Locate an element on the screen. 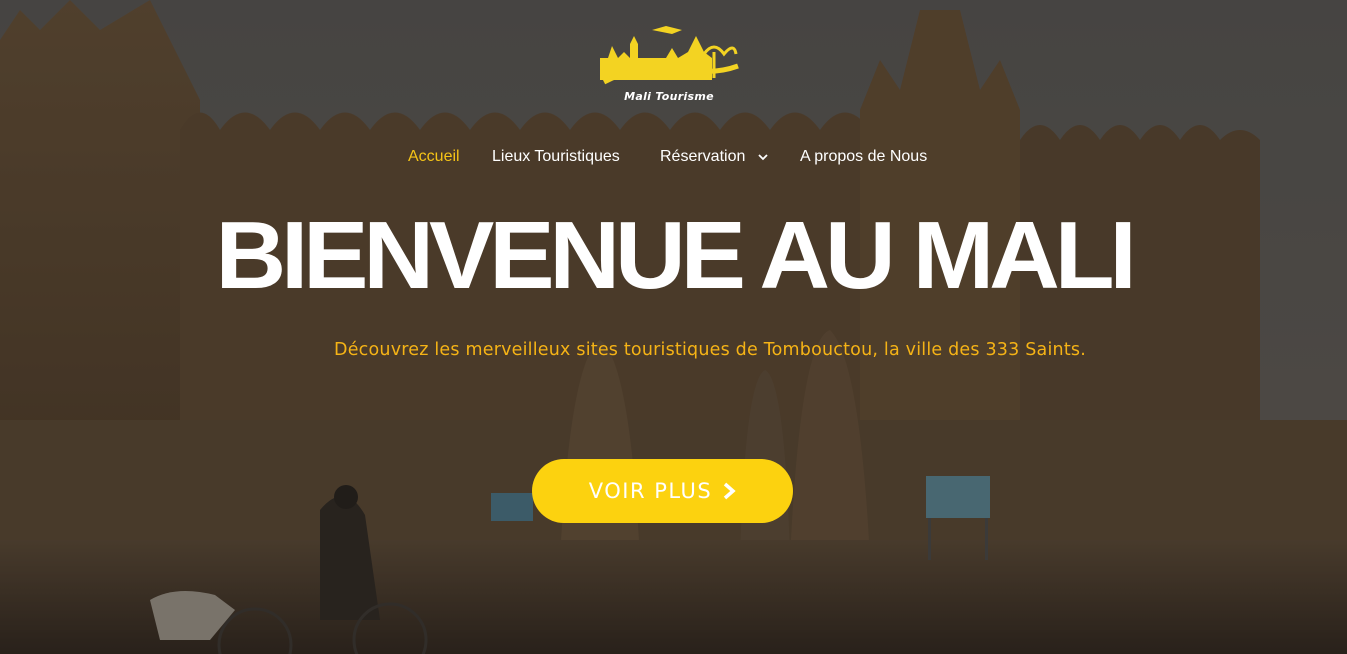 The image size is (1347, 654). logo-text: Mali Tourisme is located at coordinates (669, 96).